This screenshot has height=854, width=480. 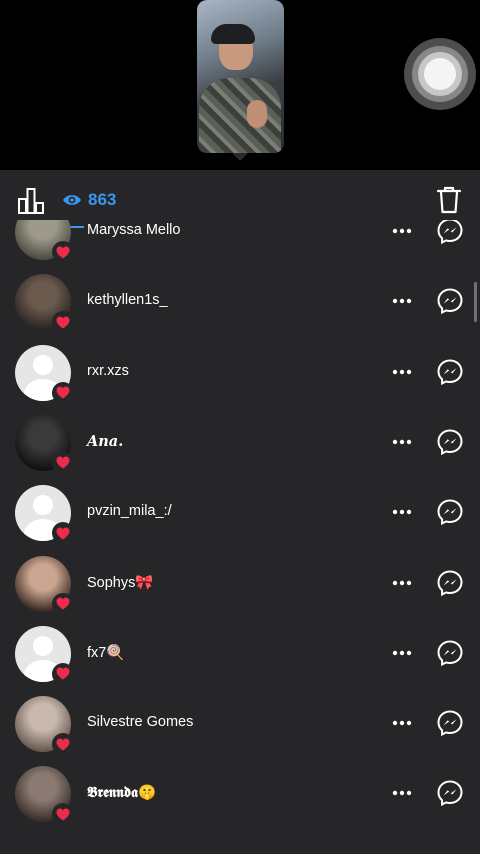 What do you see at coordinates (105, 652) in the screenshot?
I see `viewer-username: fx7🍭` at bounding box center [105, 652].